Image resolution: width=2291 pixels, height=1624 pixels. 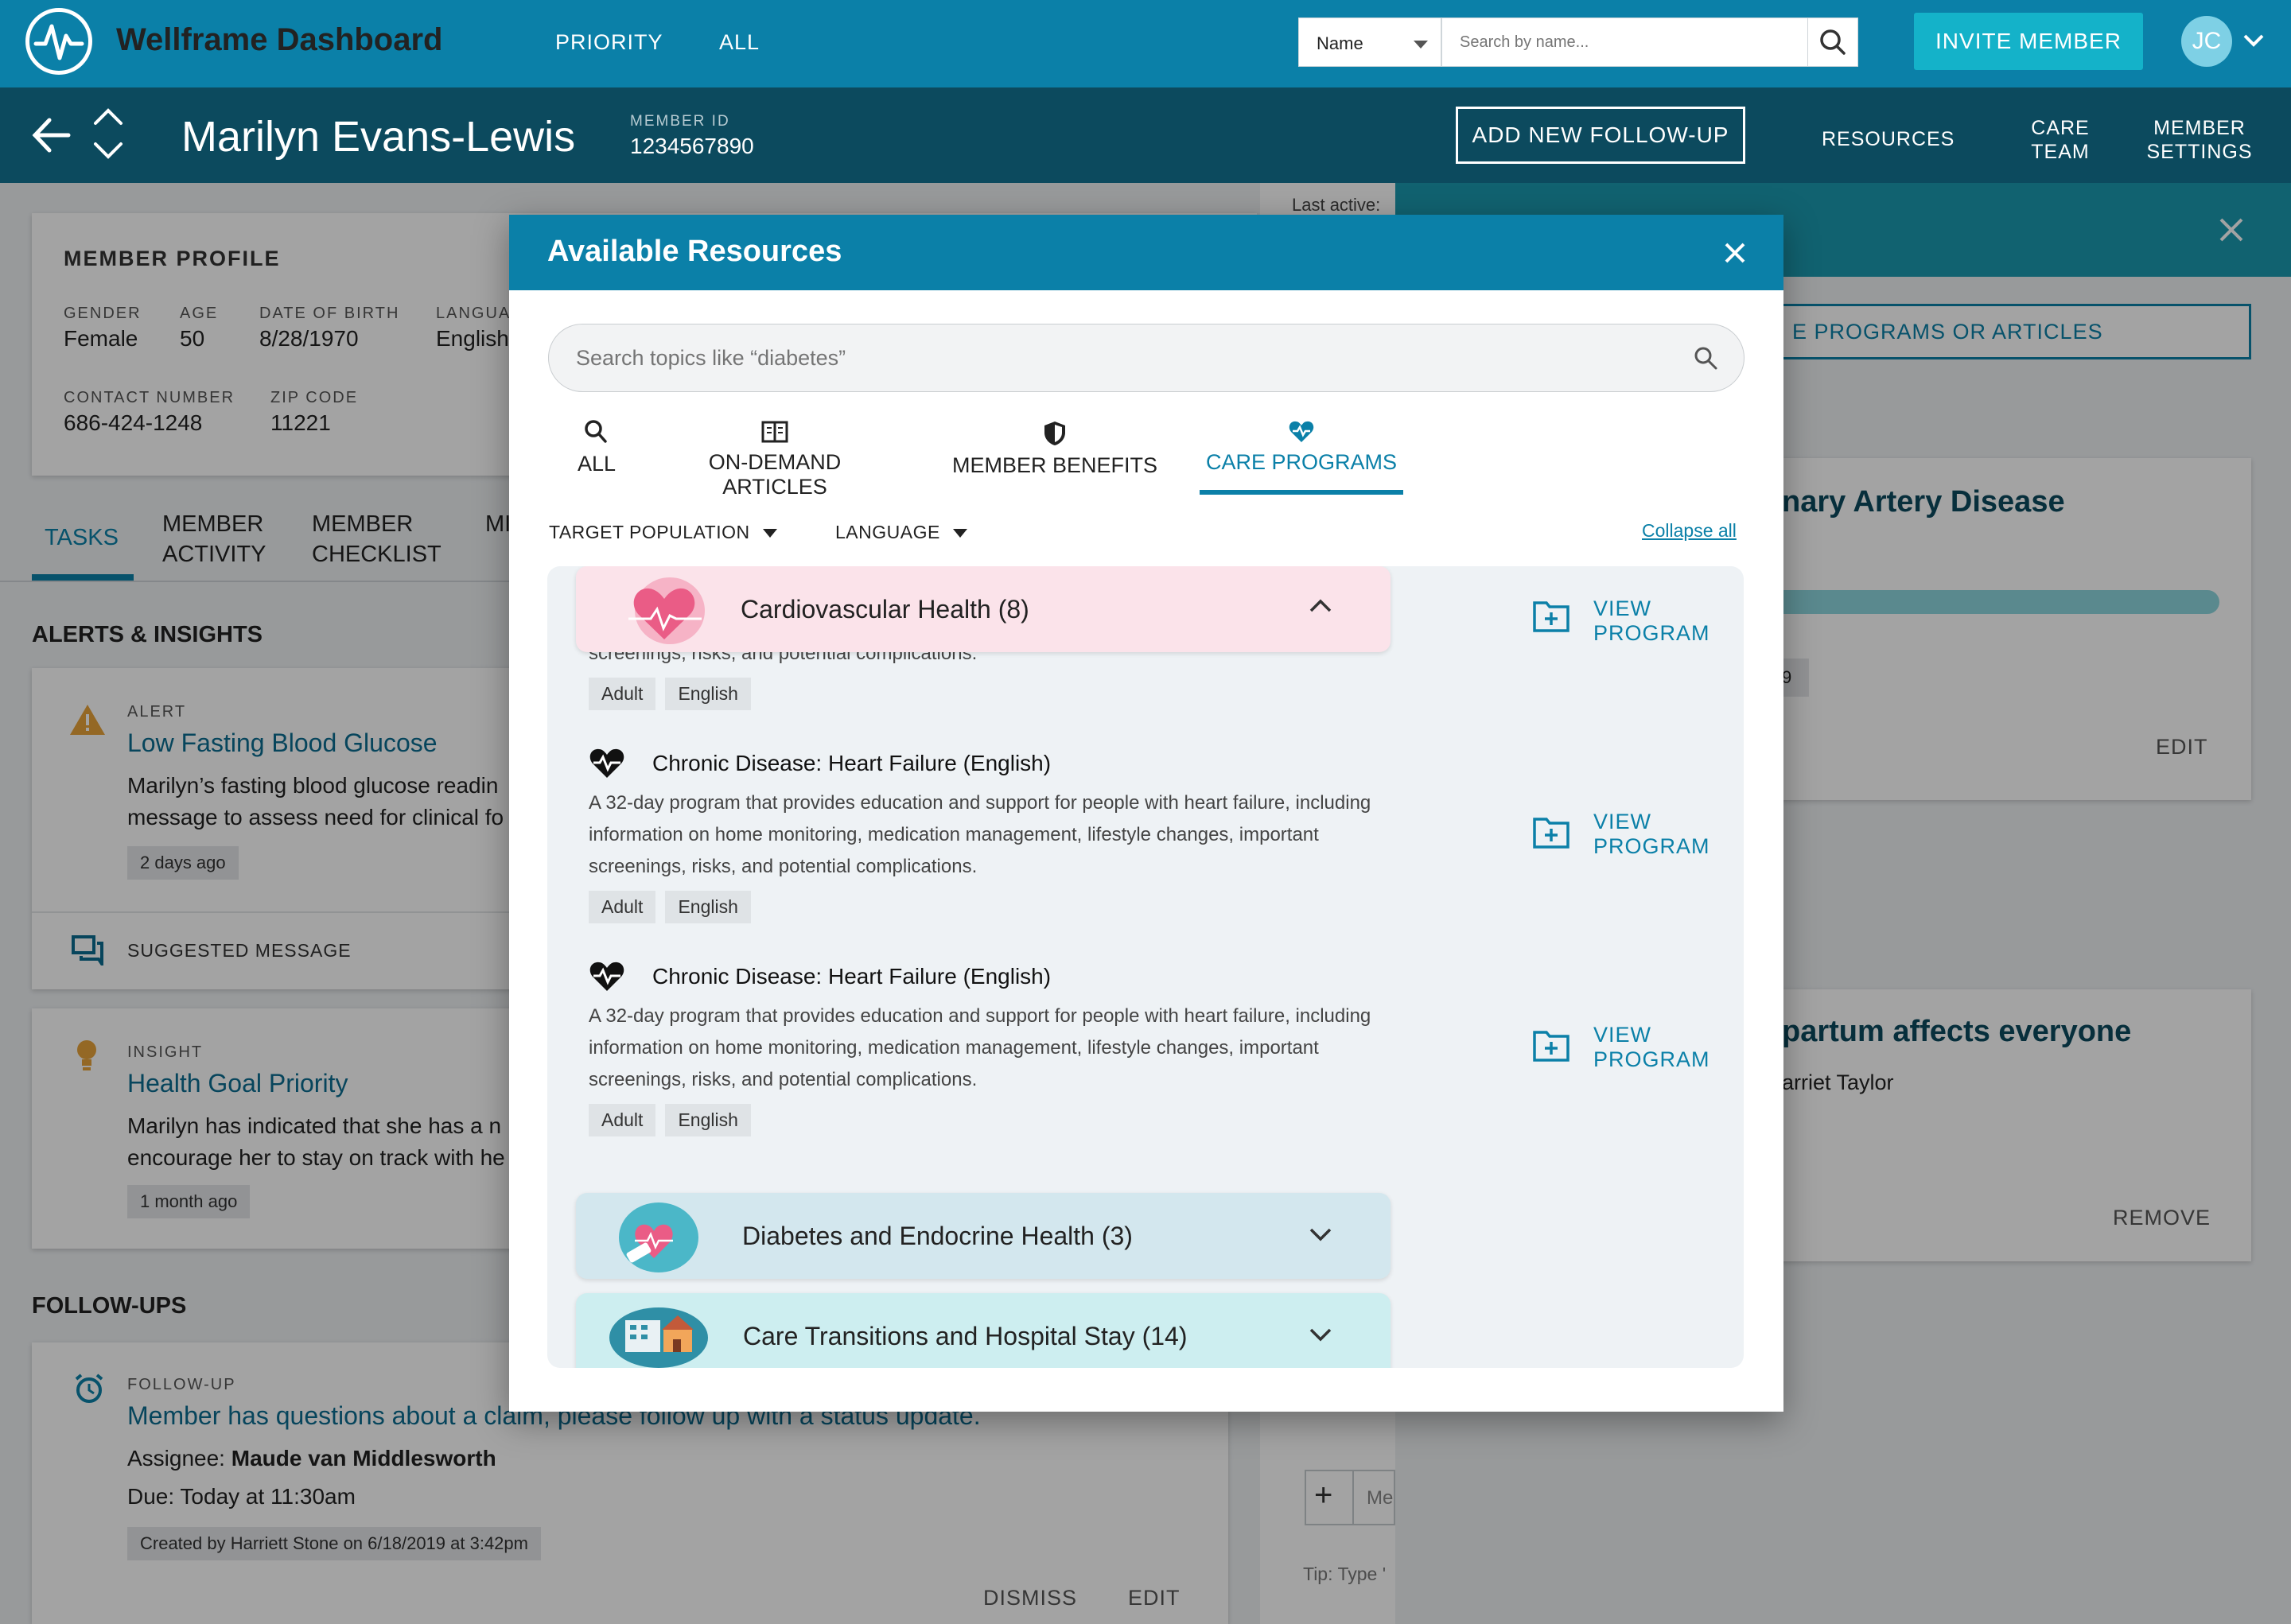 I want to click on shield-icon, so click(x=1054, y=433).